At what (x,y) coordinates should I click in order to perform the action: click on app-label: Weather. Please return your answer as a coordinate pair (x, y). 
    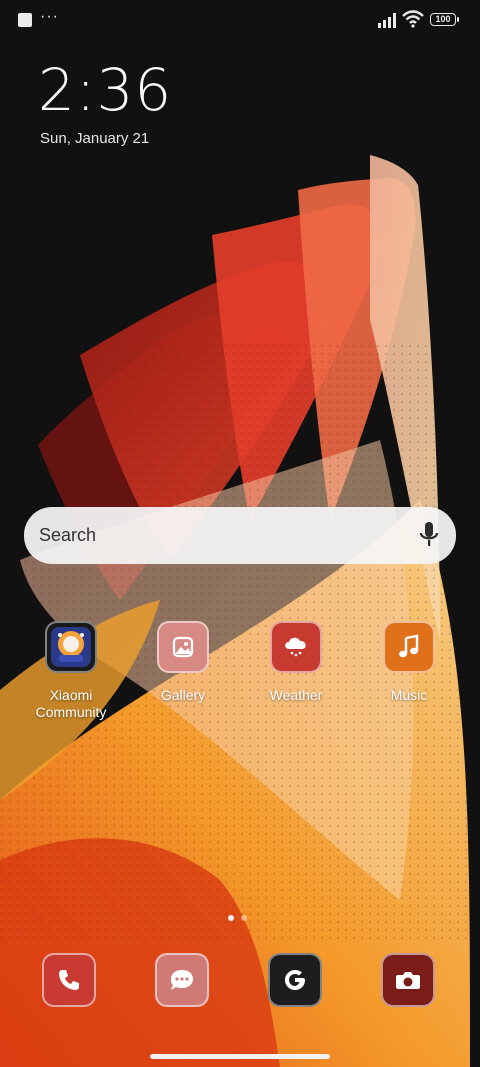
    Looking at the image, I should click on (296, 695).